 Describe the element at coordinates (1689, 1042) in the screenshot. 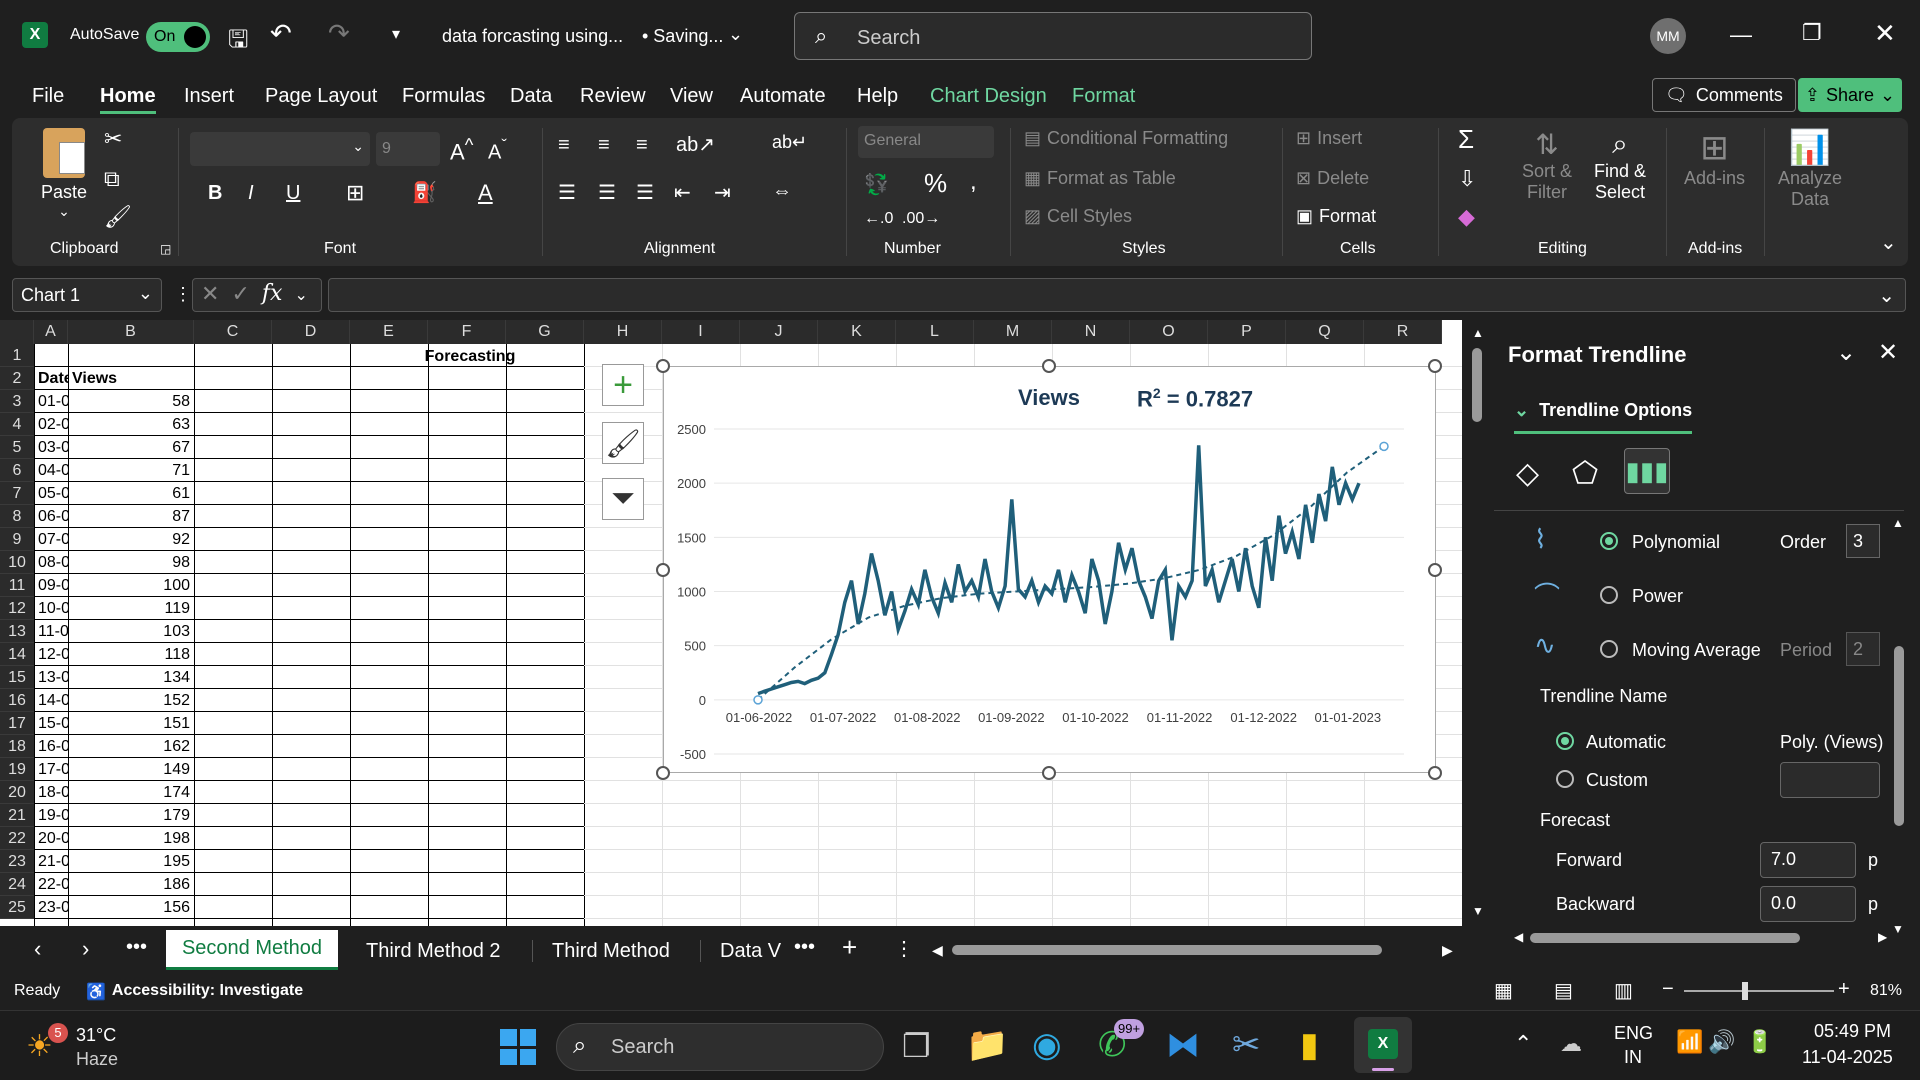

I see `wifi-icon: 📶` at that location.